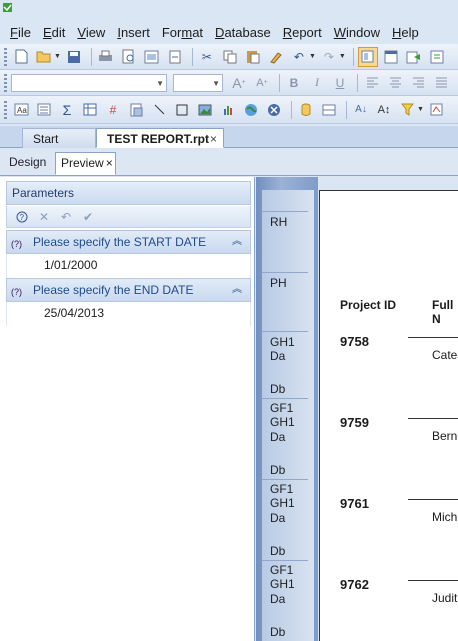  I want to click on print-preview-icon, so click(129, 57).